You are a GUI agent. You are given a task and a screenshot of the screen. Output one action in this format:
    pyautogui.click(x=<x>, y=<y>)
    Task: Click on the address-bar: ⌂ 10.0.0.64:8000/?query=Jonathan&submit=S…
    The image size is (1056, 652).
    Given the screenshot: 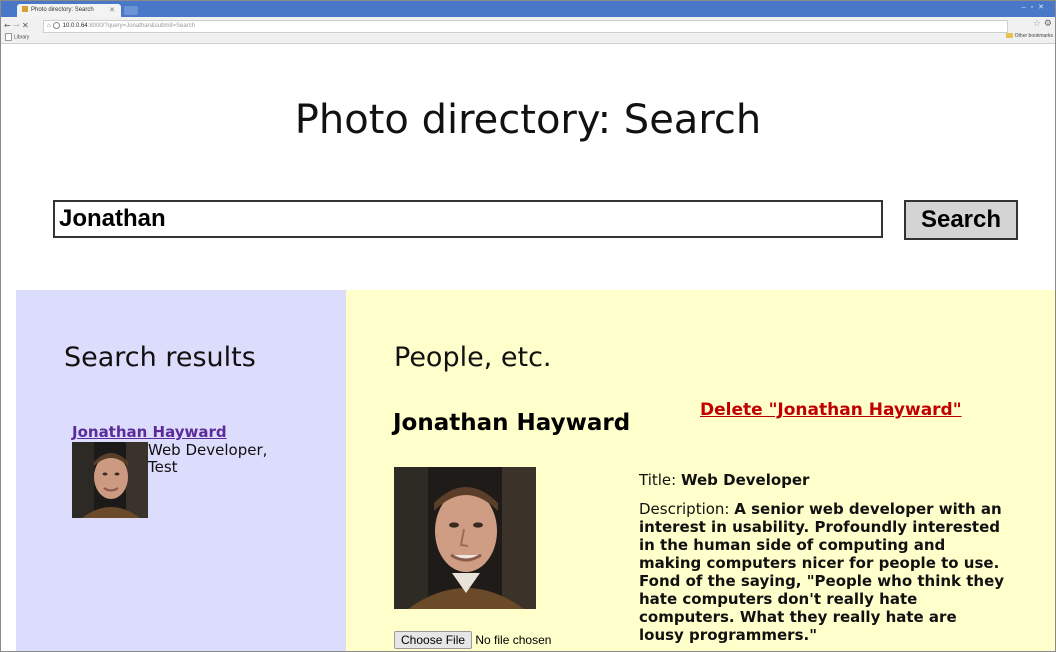 What is the action you would take?
    pyautogui.click(x=525, y=26)
    